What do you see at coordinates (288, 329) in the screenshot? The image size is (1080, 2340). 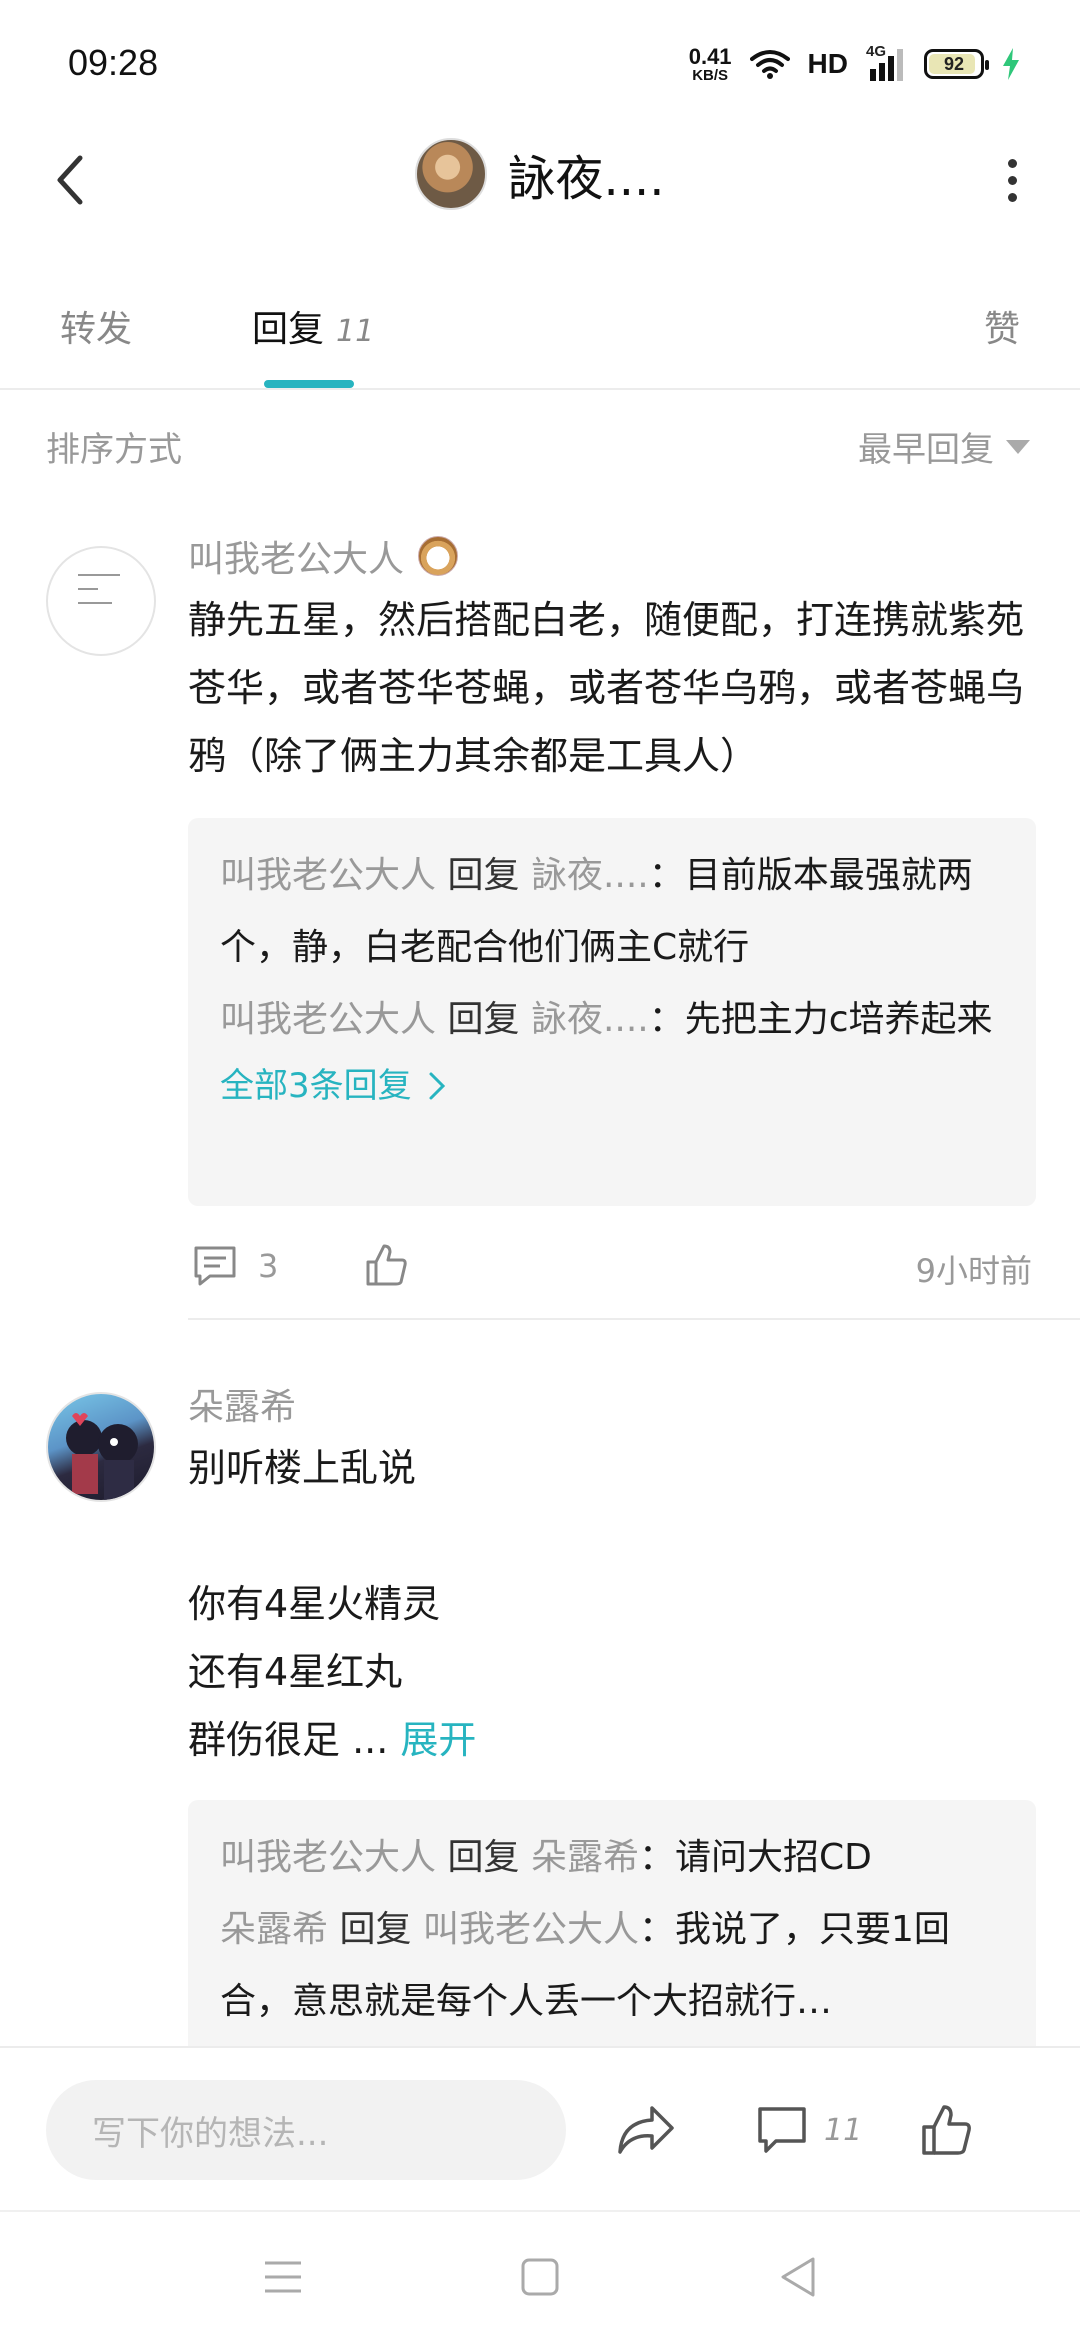 I see `tab-reply-label: 回复` at bounding box center [288, 329].